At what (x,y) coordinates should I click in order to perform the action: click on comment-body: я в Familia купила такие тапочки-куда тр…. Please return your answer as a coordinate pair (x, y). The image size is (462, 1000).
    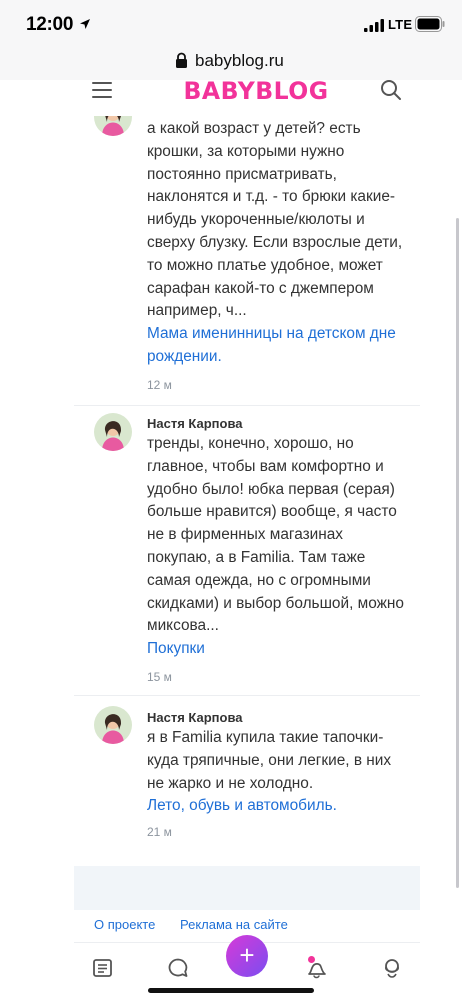
    Looking at the image, I should click on (269, 760).